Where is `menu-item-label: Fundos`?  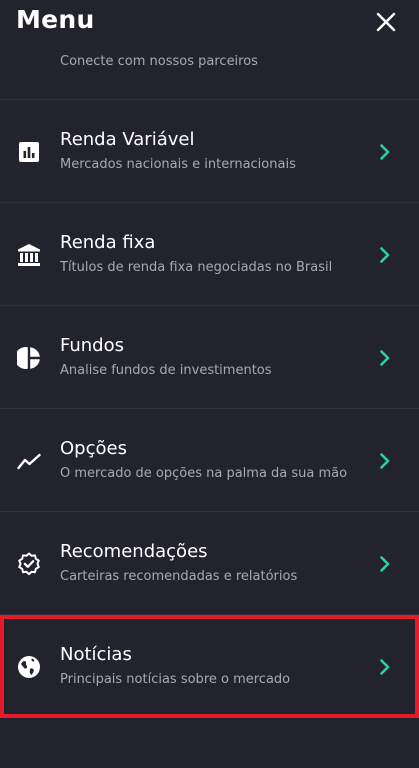 menu-item-label: Fundos is located at coordinates (92, 345).